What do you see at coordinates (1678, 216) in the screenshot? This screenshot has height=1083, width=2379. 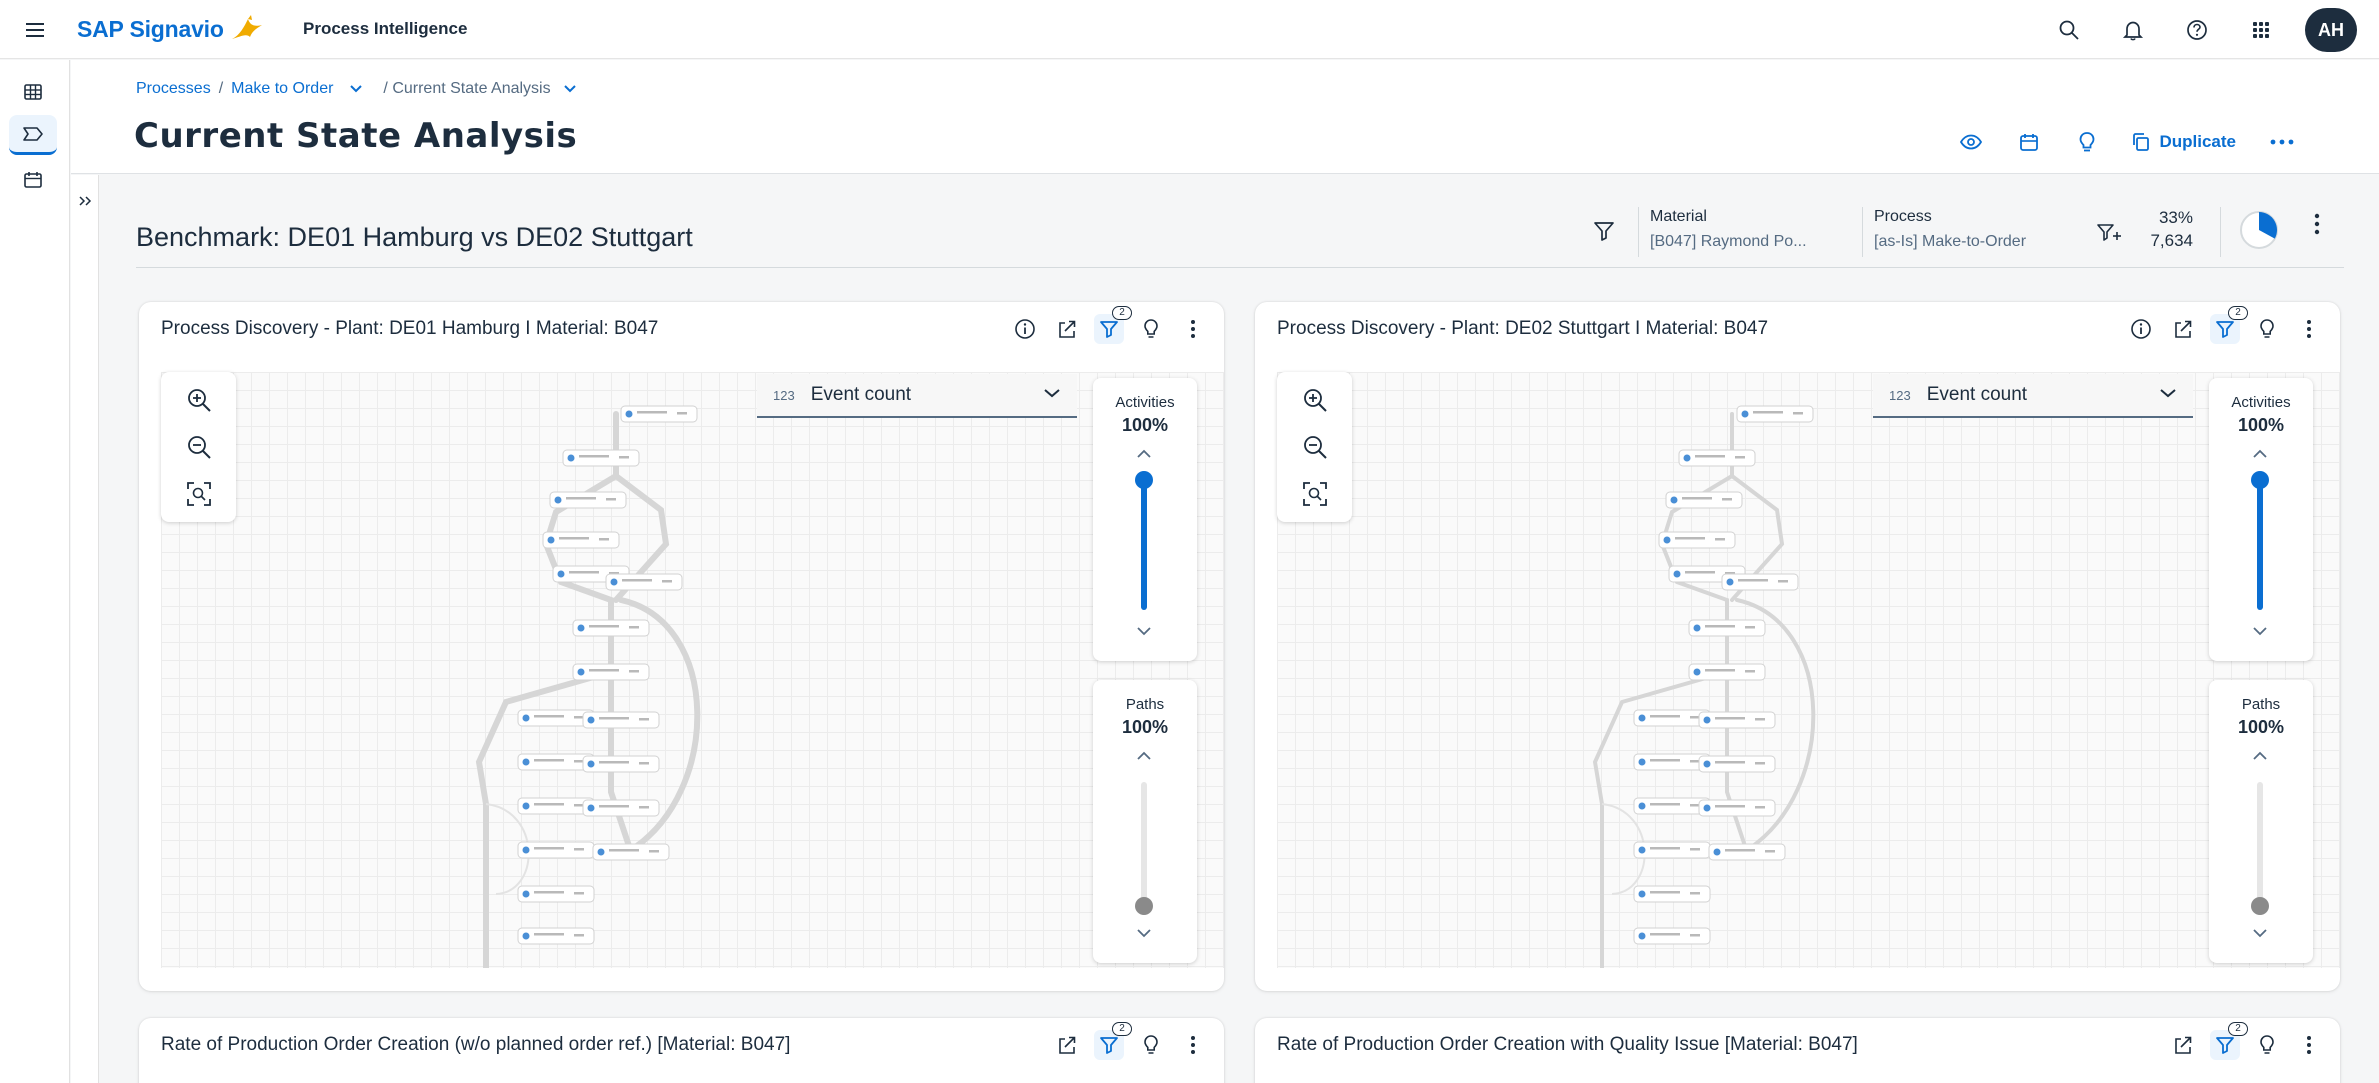 I see `material-label: Material` at bounding box center [1678, 216].